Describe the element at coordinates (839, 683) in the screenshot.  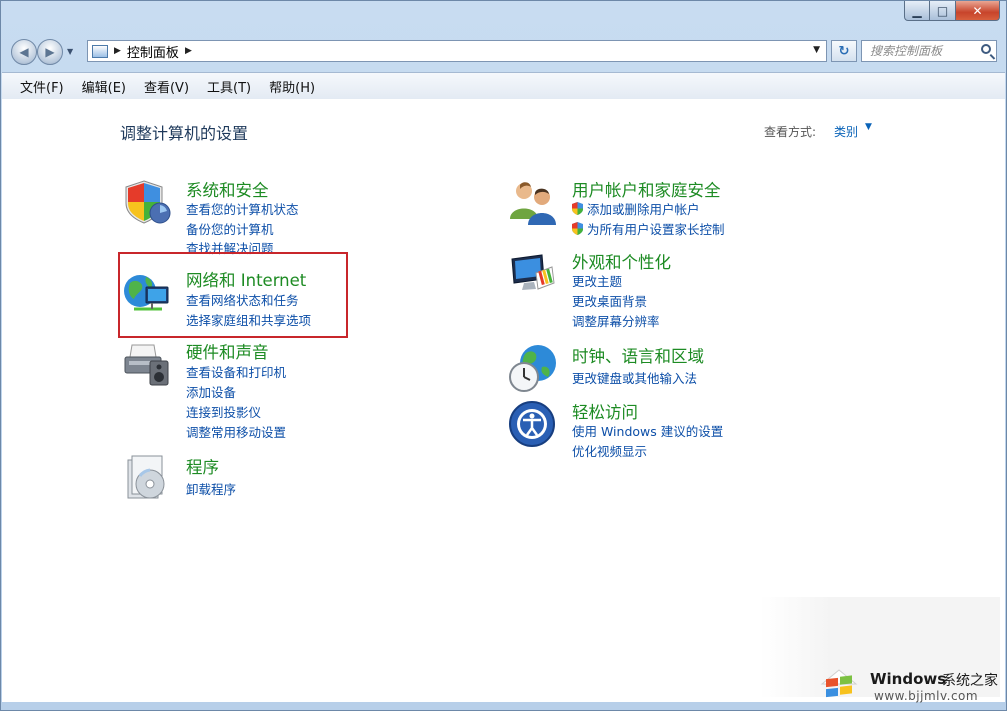
I see `windows-logo-icon` at that location.